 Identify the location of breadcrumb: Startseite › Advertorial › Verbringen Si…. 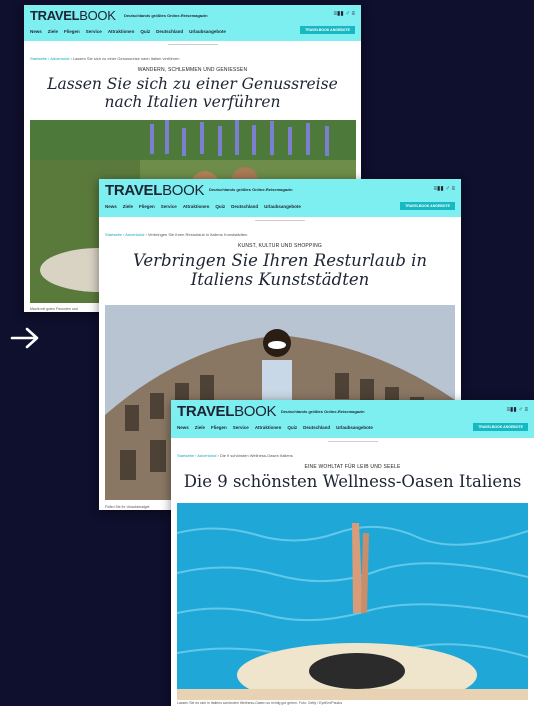
(280, 234).